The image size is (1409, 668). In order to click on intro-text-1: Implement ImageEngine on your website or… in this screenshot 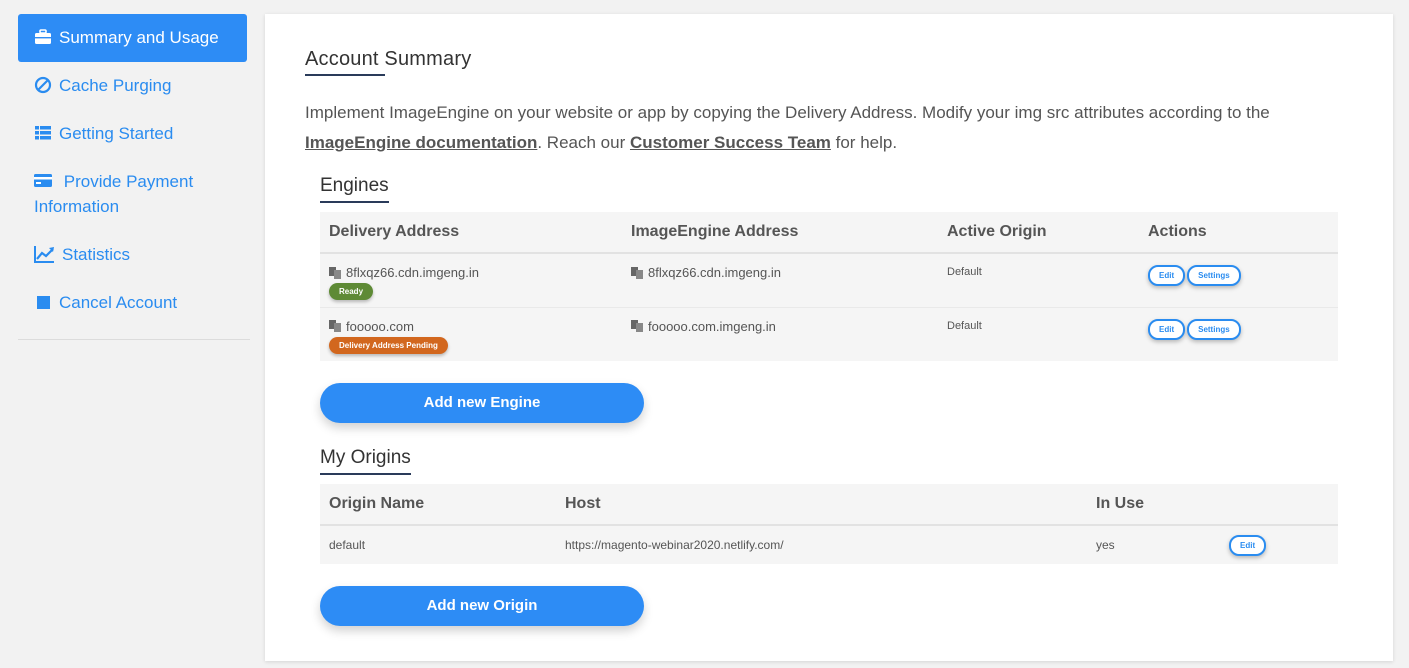, I will do `click(787, 112)`.